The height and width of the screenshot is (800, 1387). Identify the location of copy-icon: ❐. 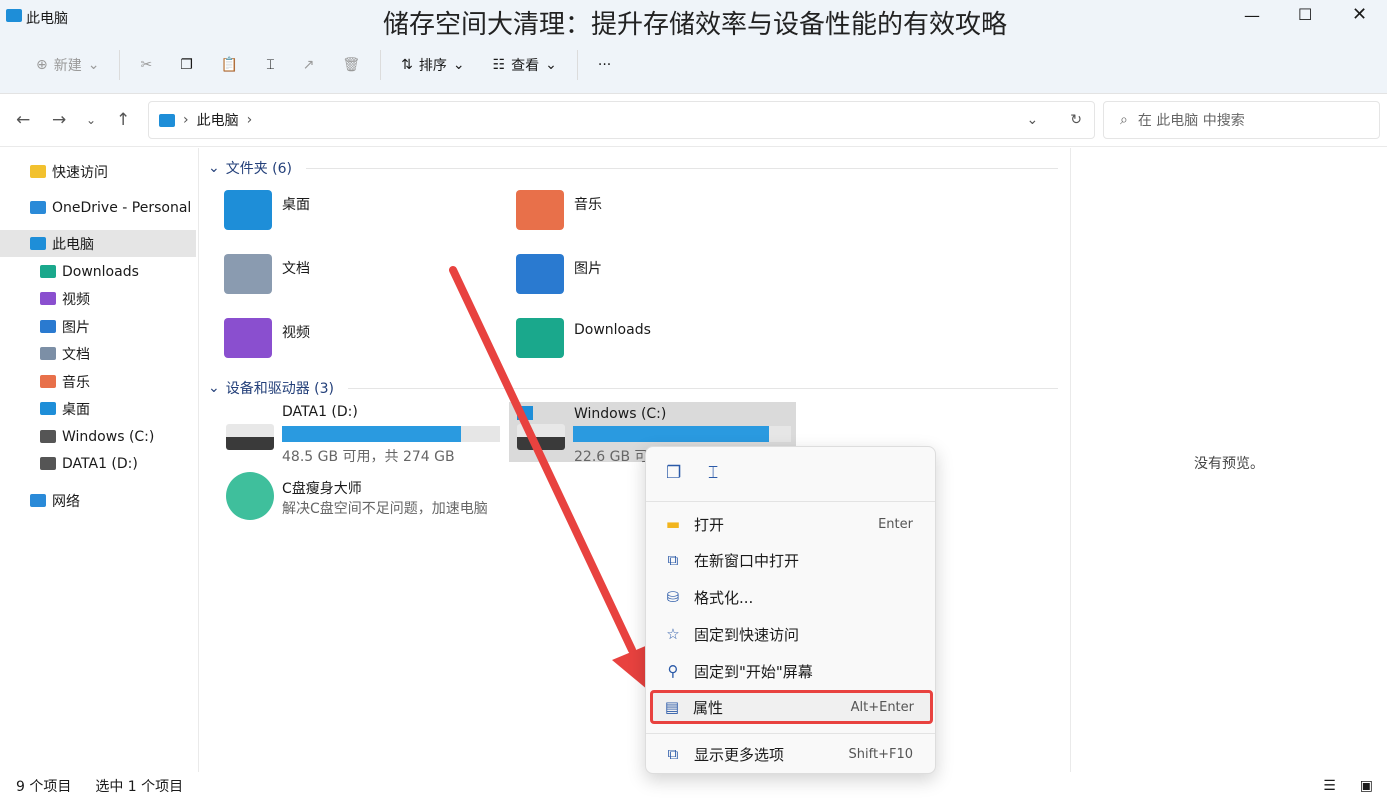
(673, 473).